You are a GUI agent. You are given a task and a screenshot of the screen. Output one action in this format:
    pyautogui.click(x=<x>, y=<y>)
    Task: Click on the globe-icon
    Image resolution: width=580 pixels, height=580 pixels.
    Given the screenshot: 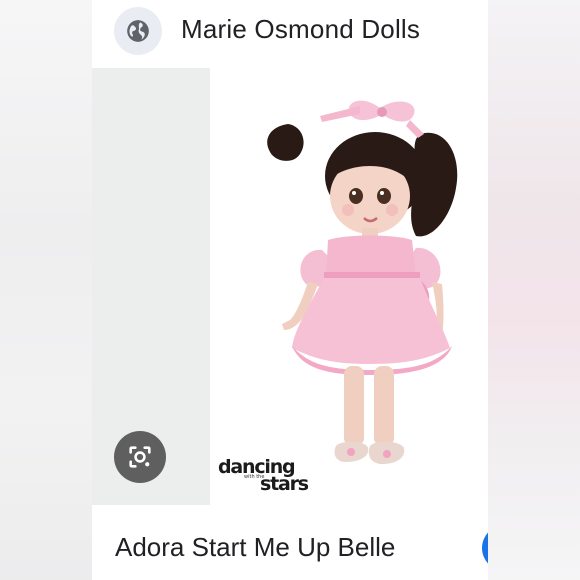 What is the action you would take?
    pyautogui.click(x=138, y=31)
    